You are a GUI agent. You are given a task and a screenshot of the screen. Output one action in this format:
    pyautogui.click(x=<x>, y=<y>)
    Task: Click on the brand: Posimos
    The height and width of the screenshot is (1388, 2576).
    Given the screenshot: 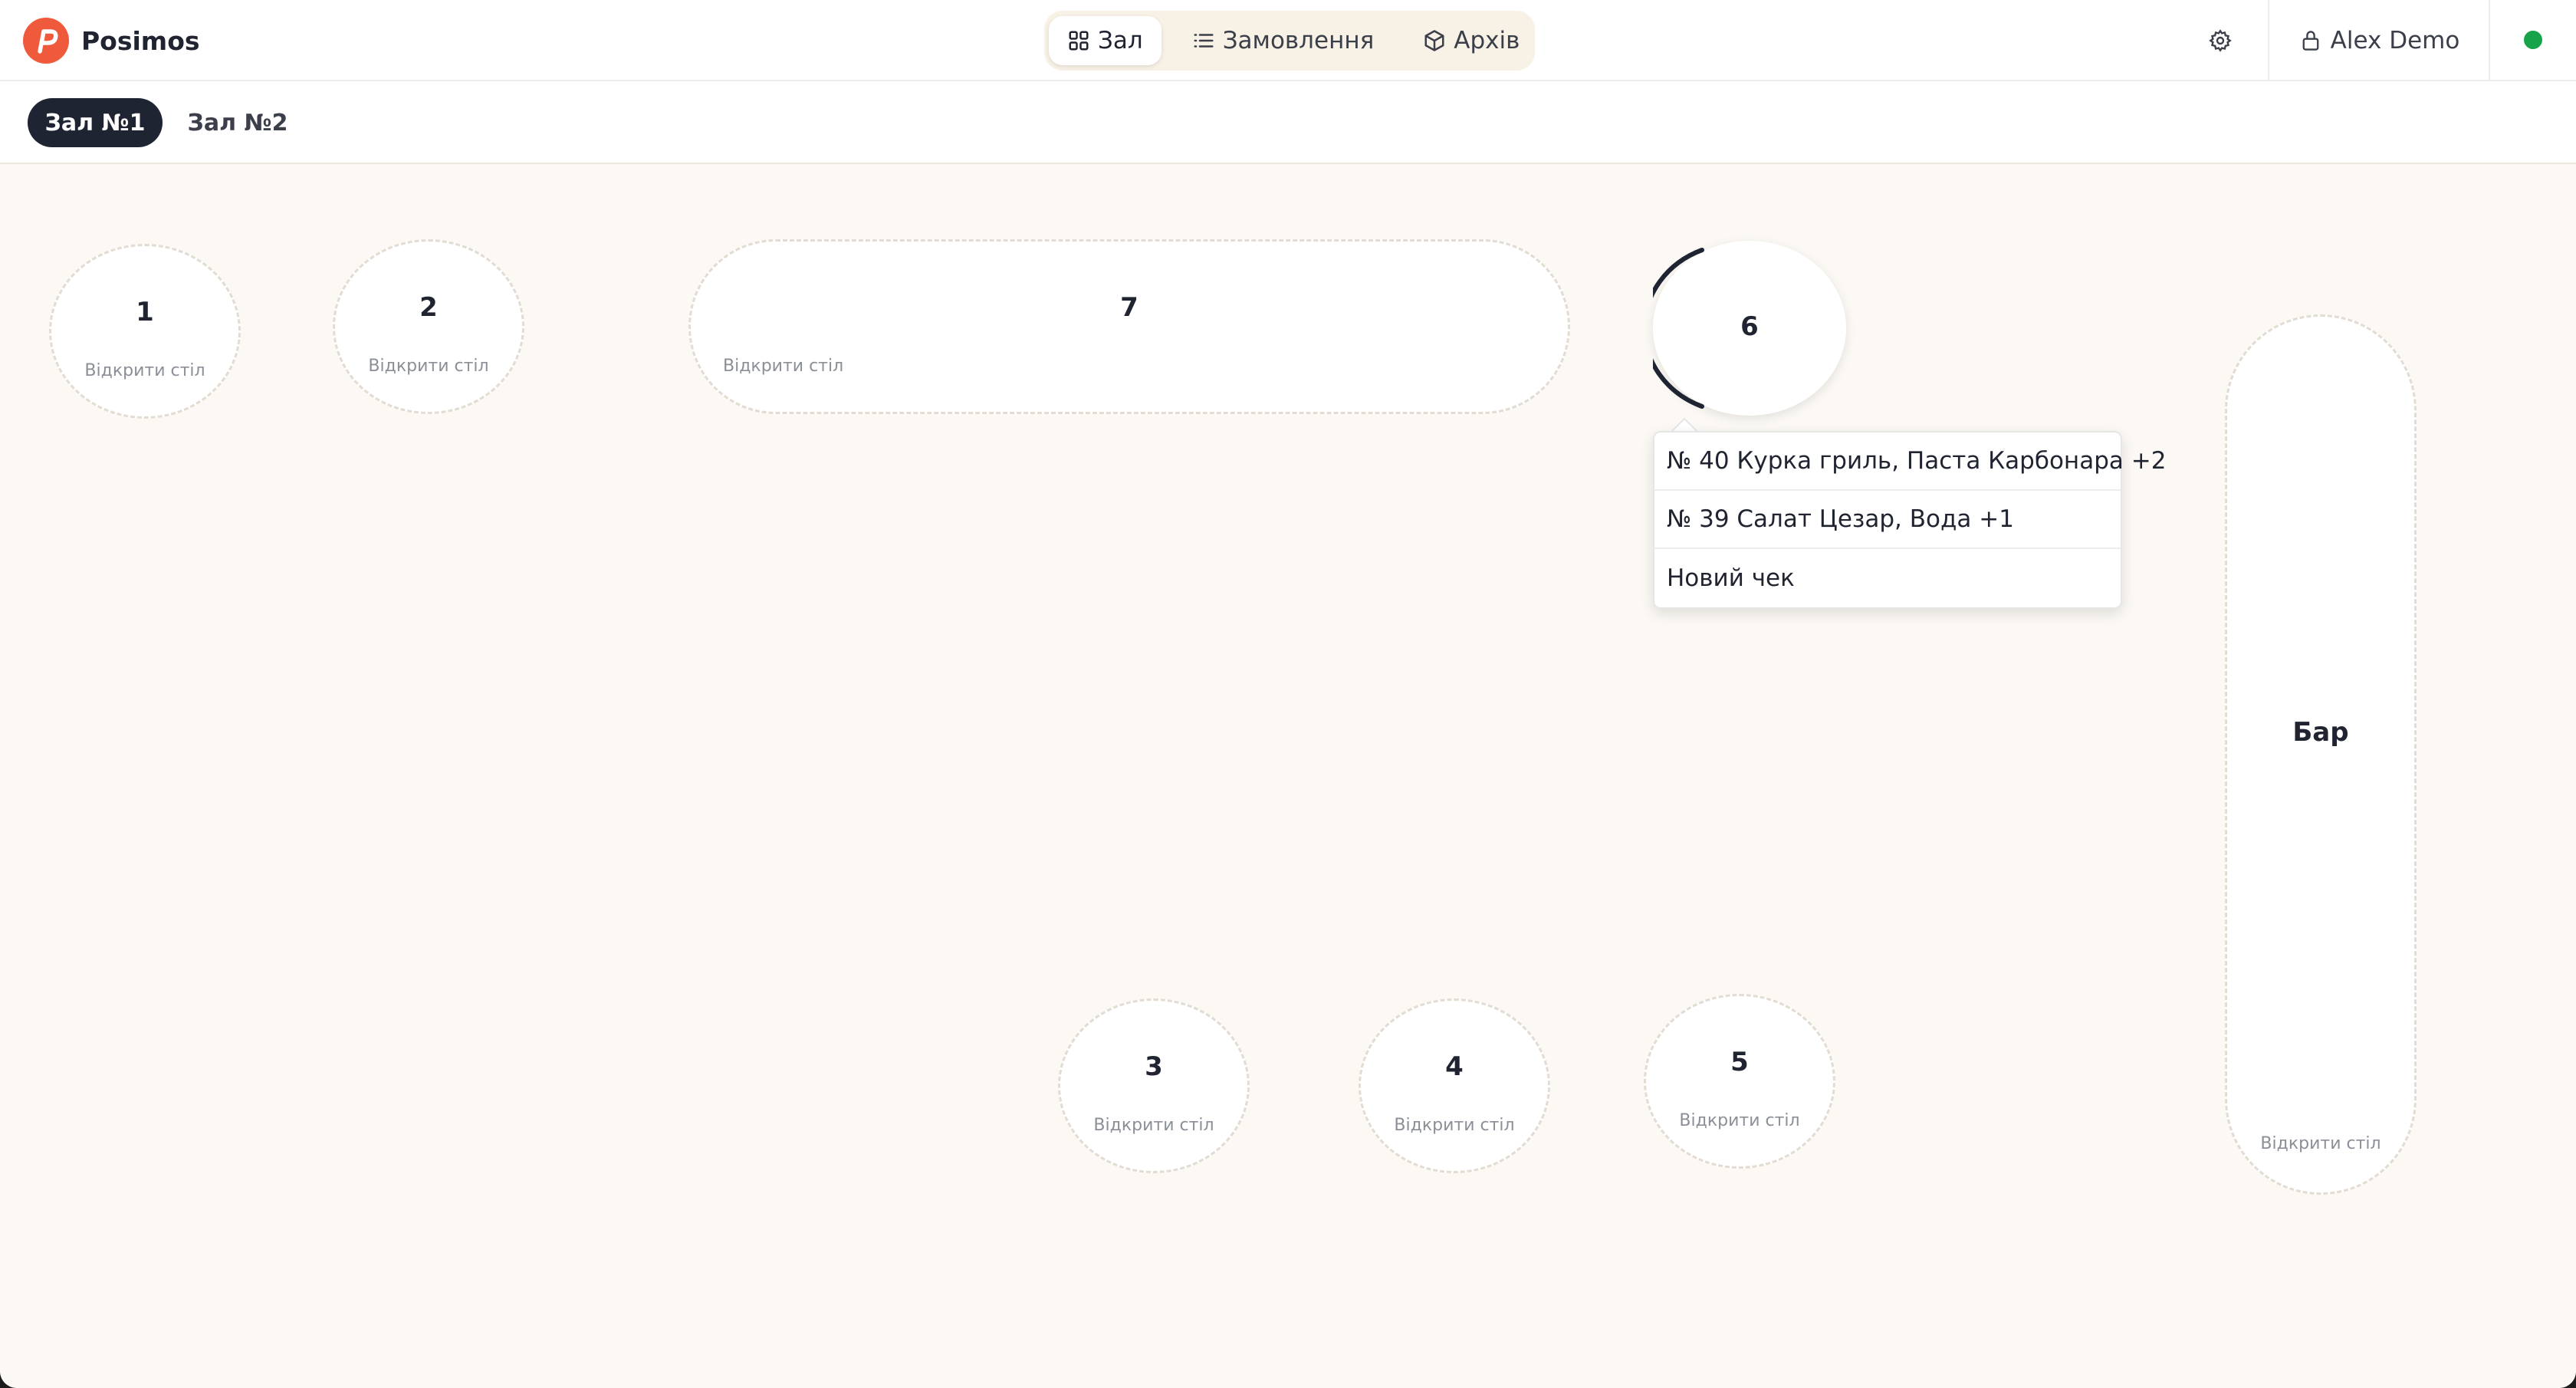 What is the action you would take?
    pyautogui.click(x=112, y=40)
    